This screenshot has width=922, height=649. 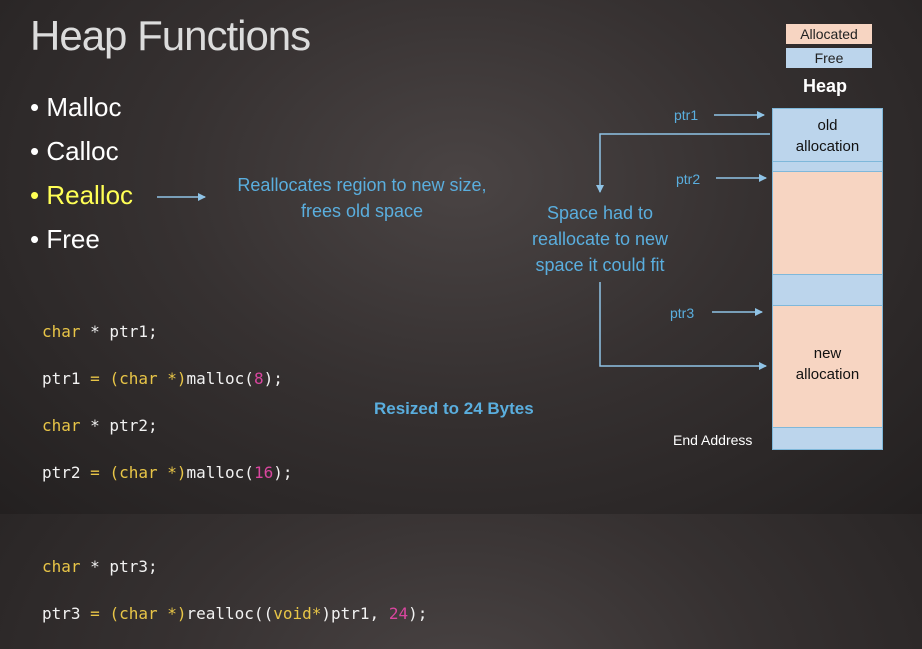 I want to click on code-number: 24, so click(x=398, y=613).